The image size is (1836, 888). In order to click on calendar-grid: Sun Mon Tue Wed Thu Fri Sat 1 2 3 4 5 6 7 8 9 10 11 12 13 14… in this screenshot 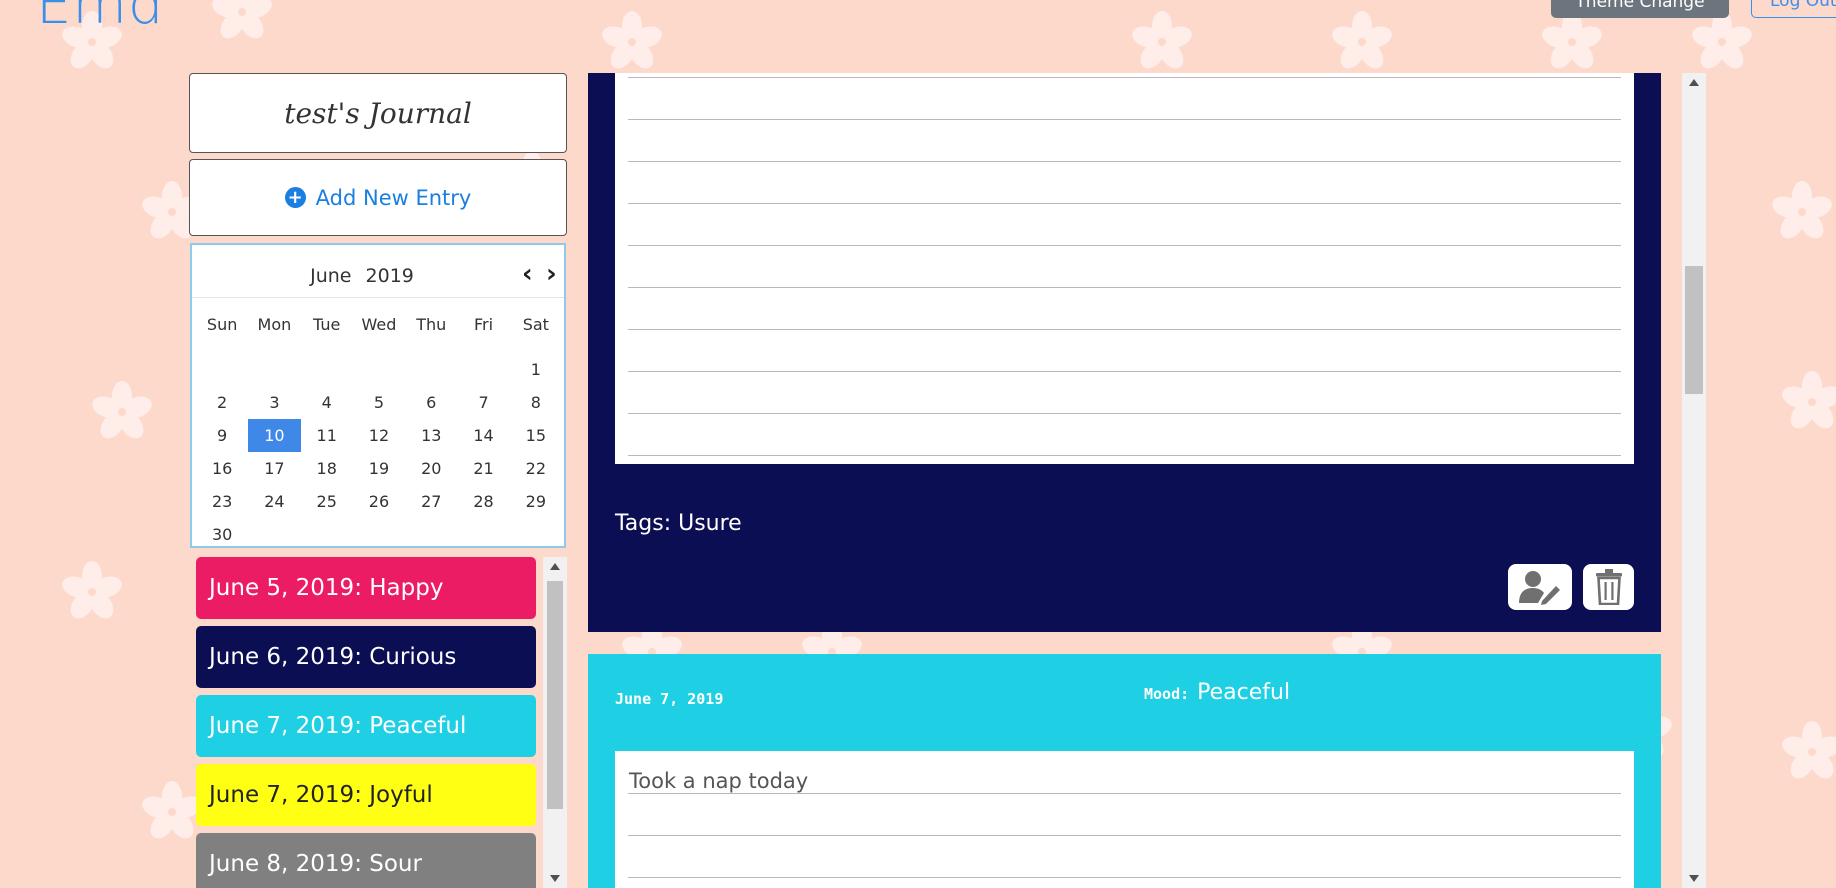, I will do `click(379, 432)`.